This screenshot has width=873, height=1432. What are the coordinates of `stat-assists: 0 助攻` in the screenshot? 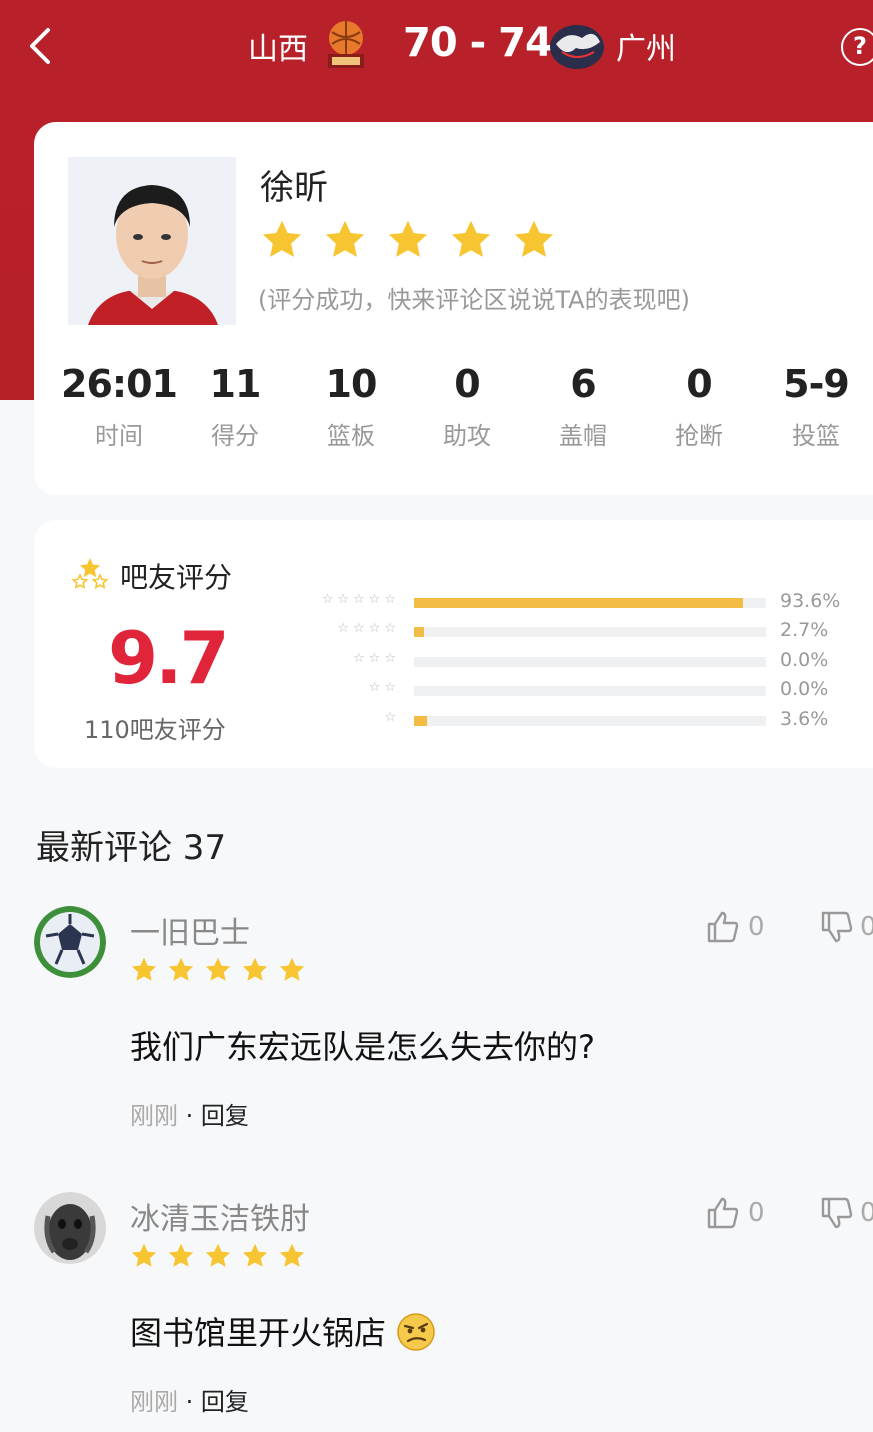 It's located at (467, 406).